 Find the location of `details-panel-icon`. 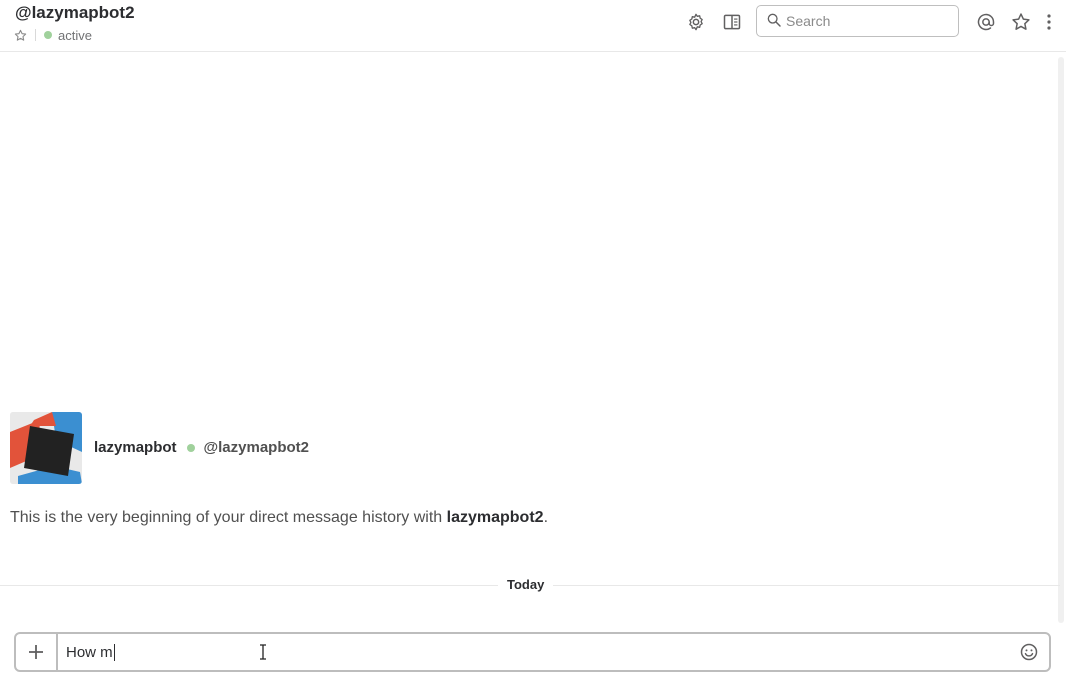

details-panel-icon is located at coordinates (732, 22).